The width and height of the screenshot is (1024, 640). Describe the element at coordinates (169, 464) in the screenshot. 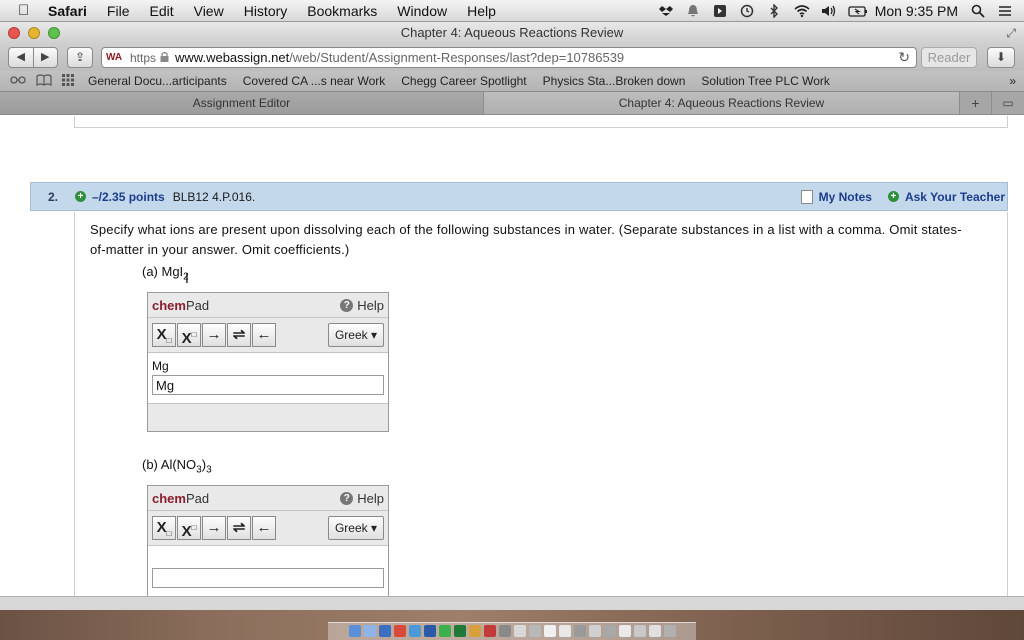

I see `part-b-formula: (b) Al(NO` at that location.